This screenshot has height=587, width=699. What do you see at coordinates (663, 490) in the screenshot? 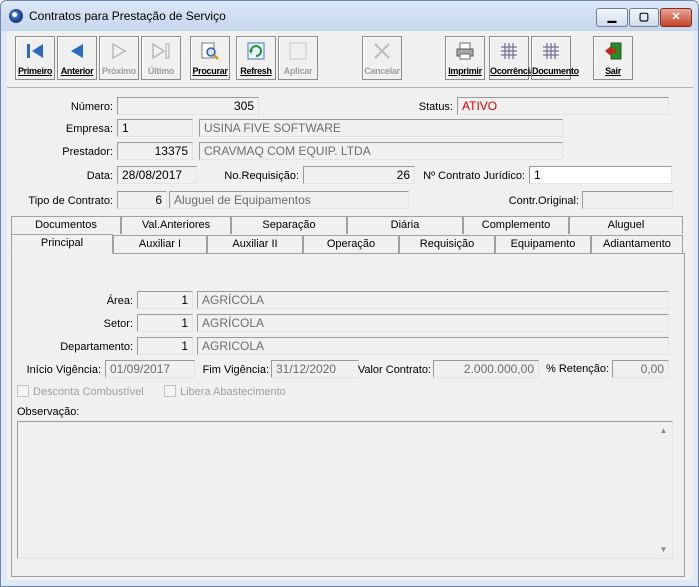
I see `observacao-scrollbar: ▲ ▼` at bounding box center [663, 490].